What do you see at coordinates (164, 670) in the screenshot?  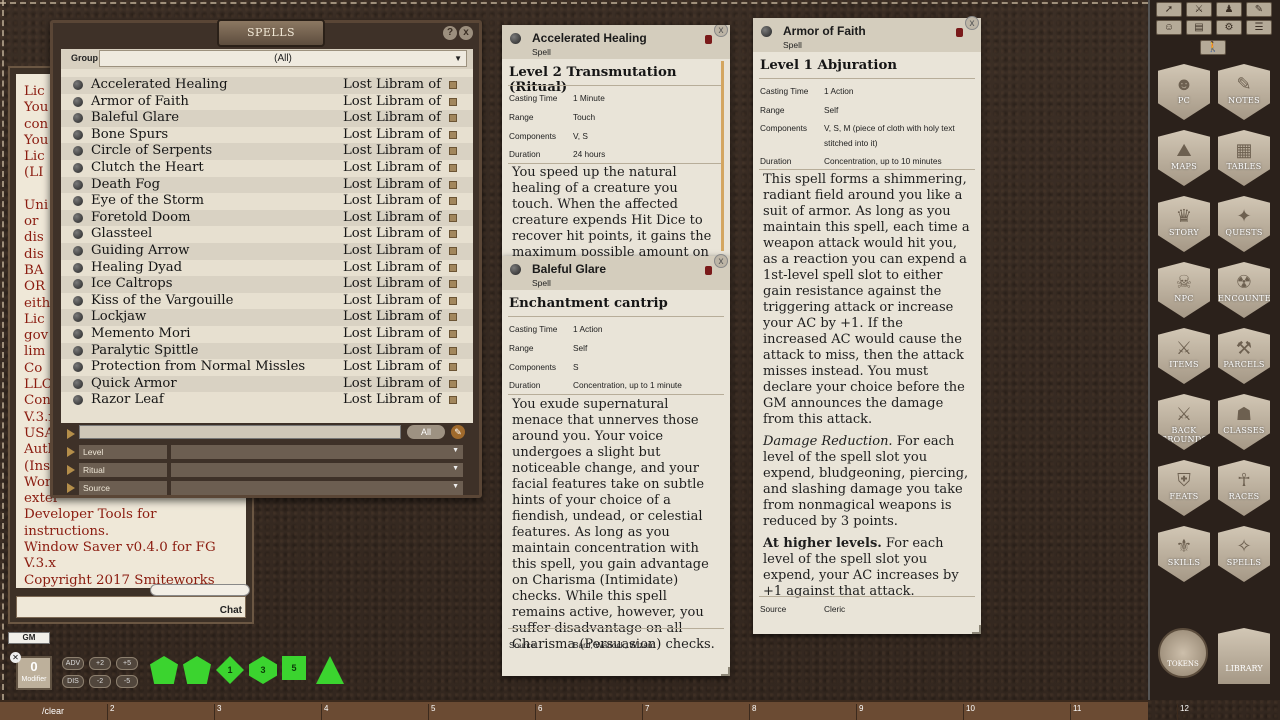 I see `d4-die` at bounding box center [164, 670].